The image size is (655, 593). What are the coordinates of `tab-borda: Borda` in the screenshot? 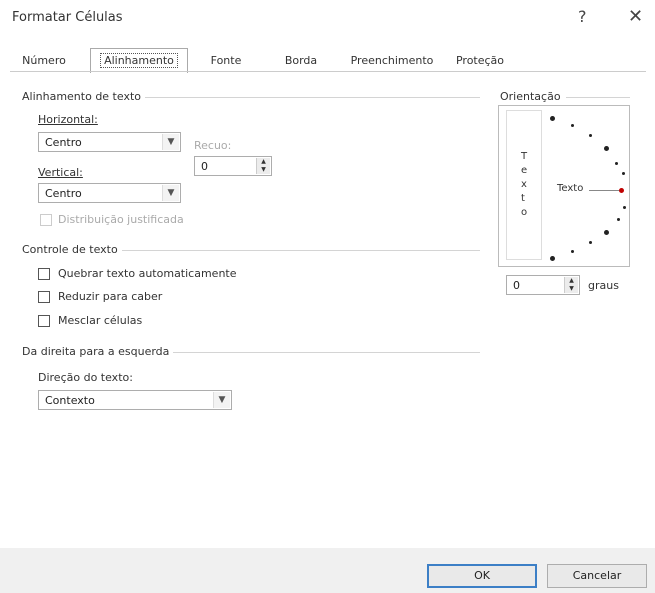 It's located at (301, 61).